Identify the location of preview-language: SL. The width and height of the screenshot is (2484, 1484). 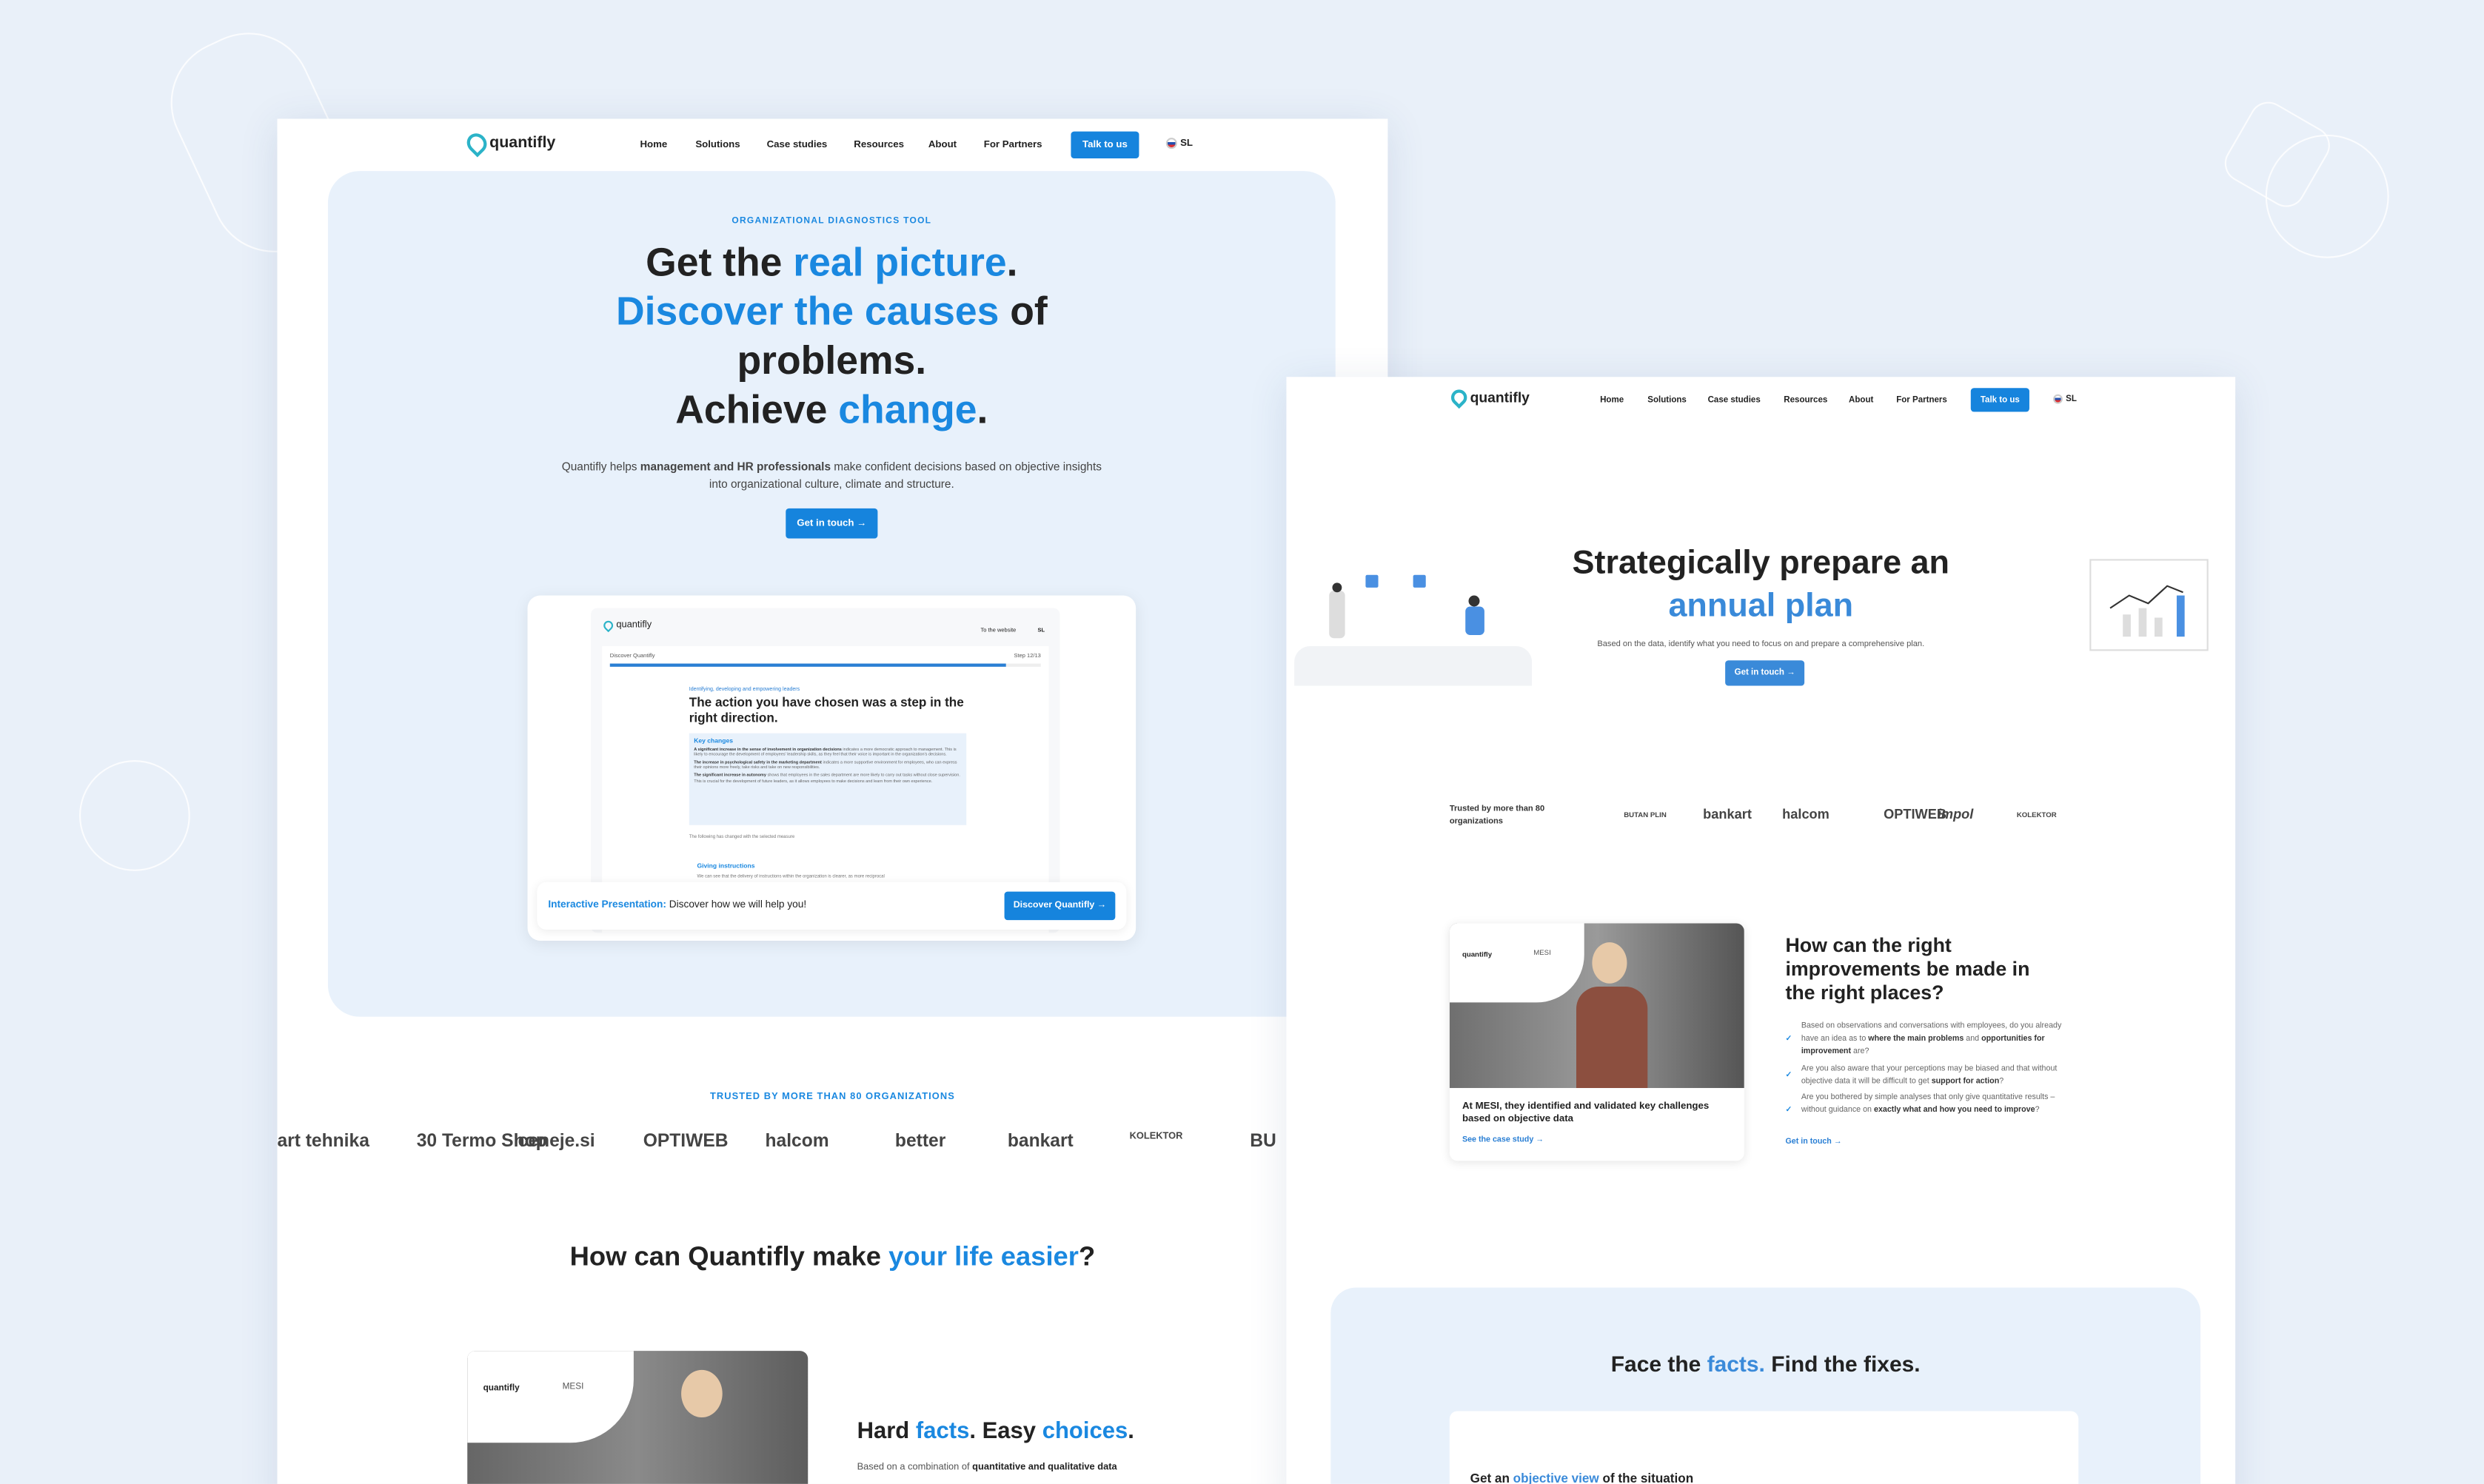
(1041, 630).